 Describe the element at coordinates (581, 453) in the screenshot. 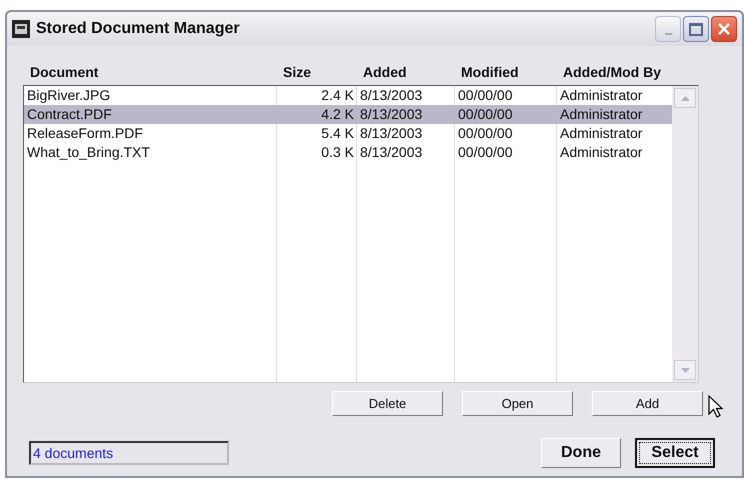

I see `dialog-button: Done` at that location.